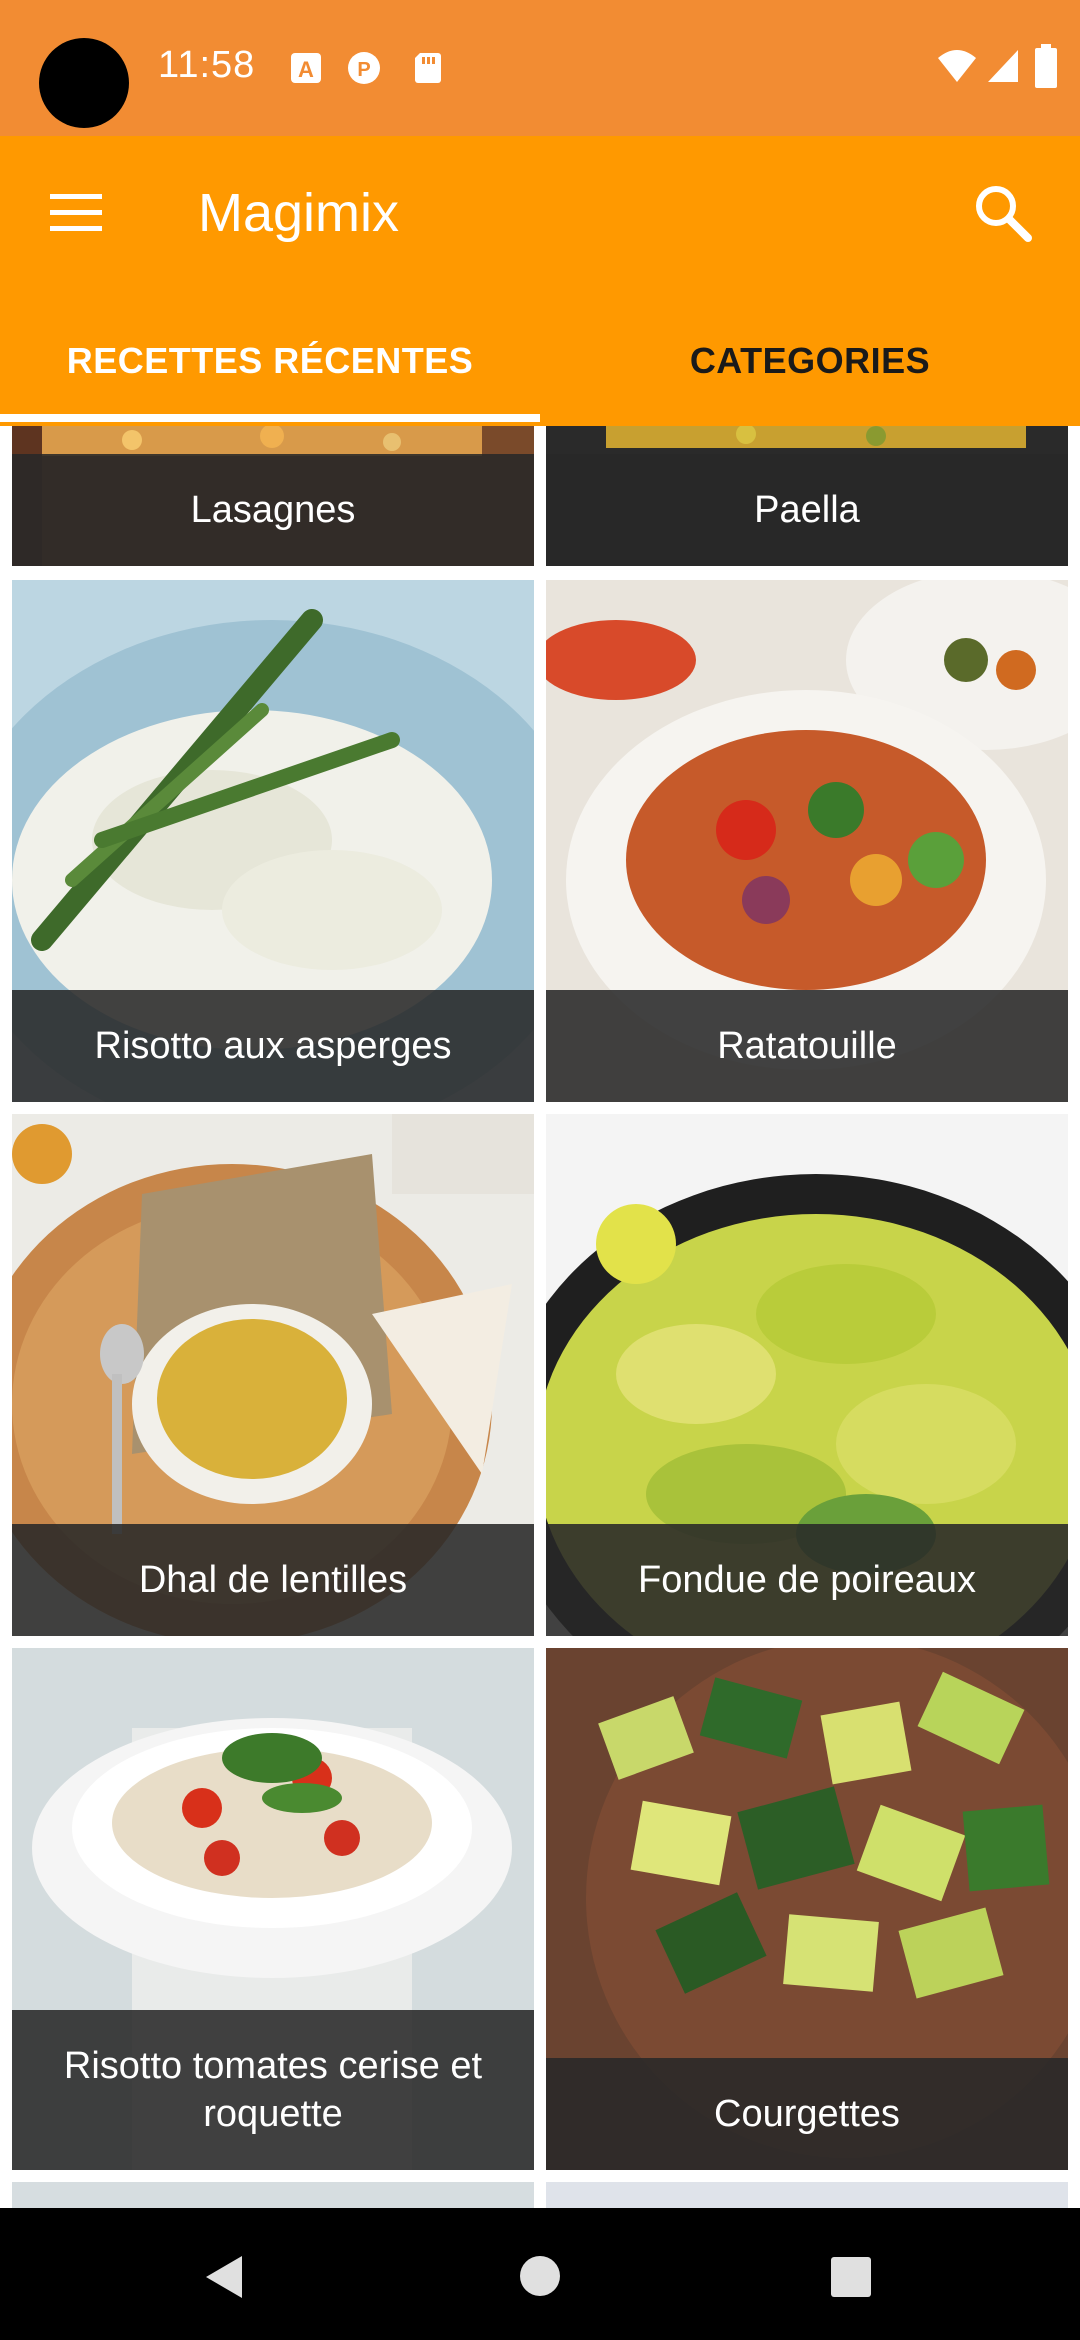  What do you see at coordinates (273, 1909) in the screenshot?
I see `recipe-card-risotto-tomates: Risotto tomates cerise et roquette` at bounding box center [273, 1909].